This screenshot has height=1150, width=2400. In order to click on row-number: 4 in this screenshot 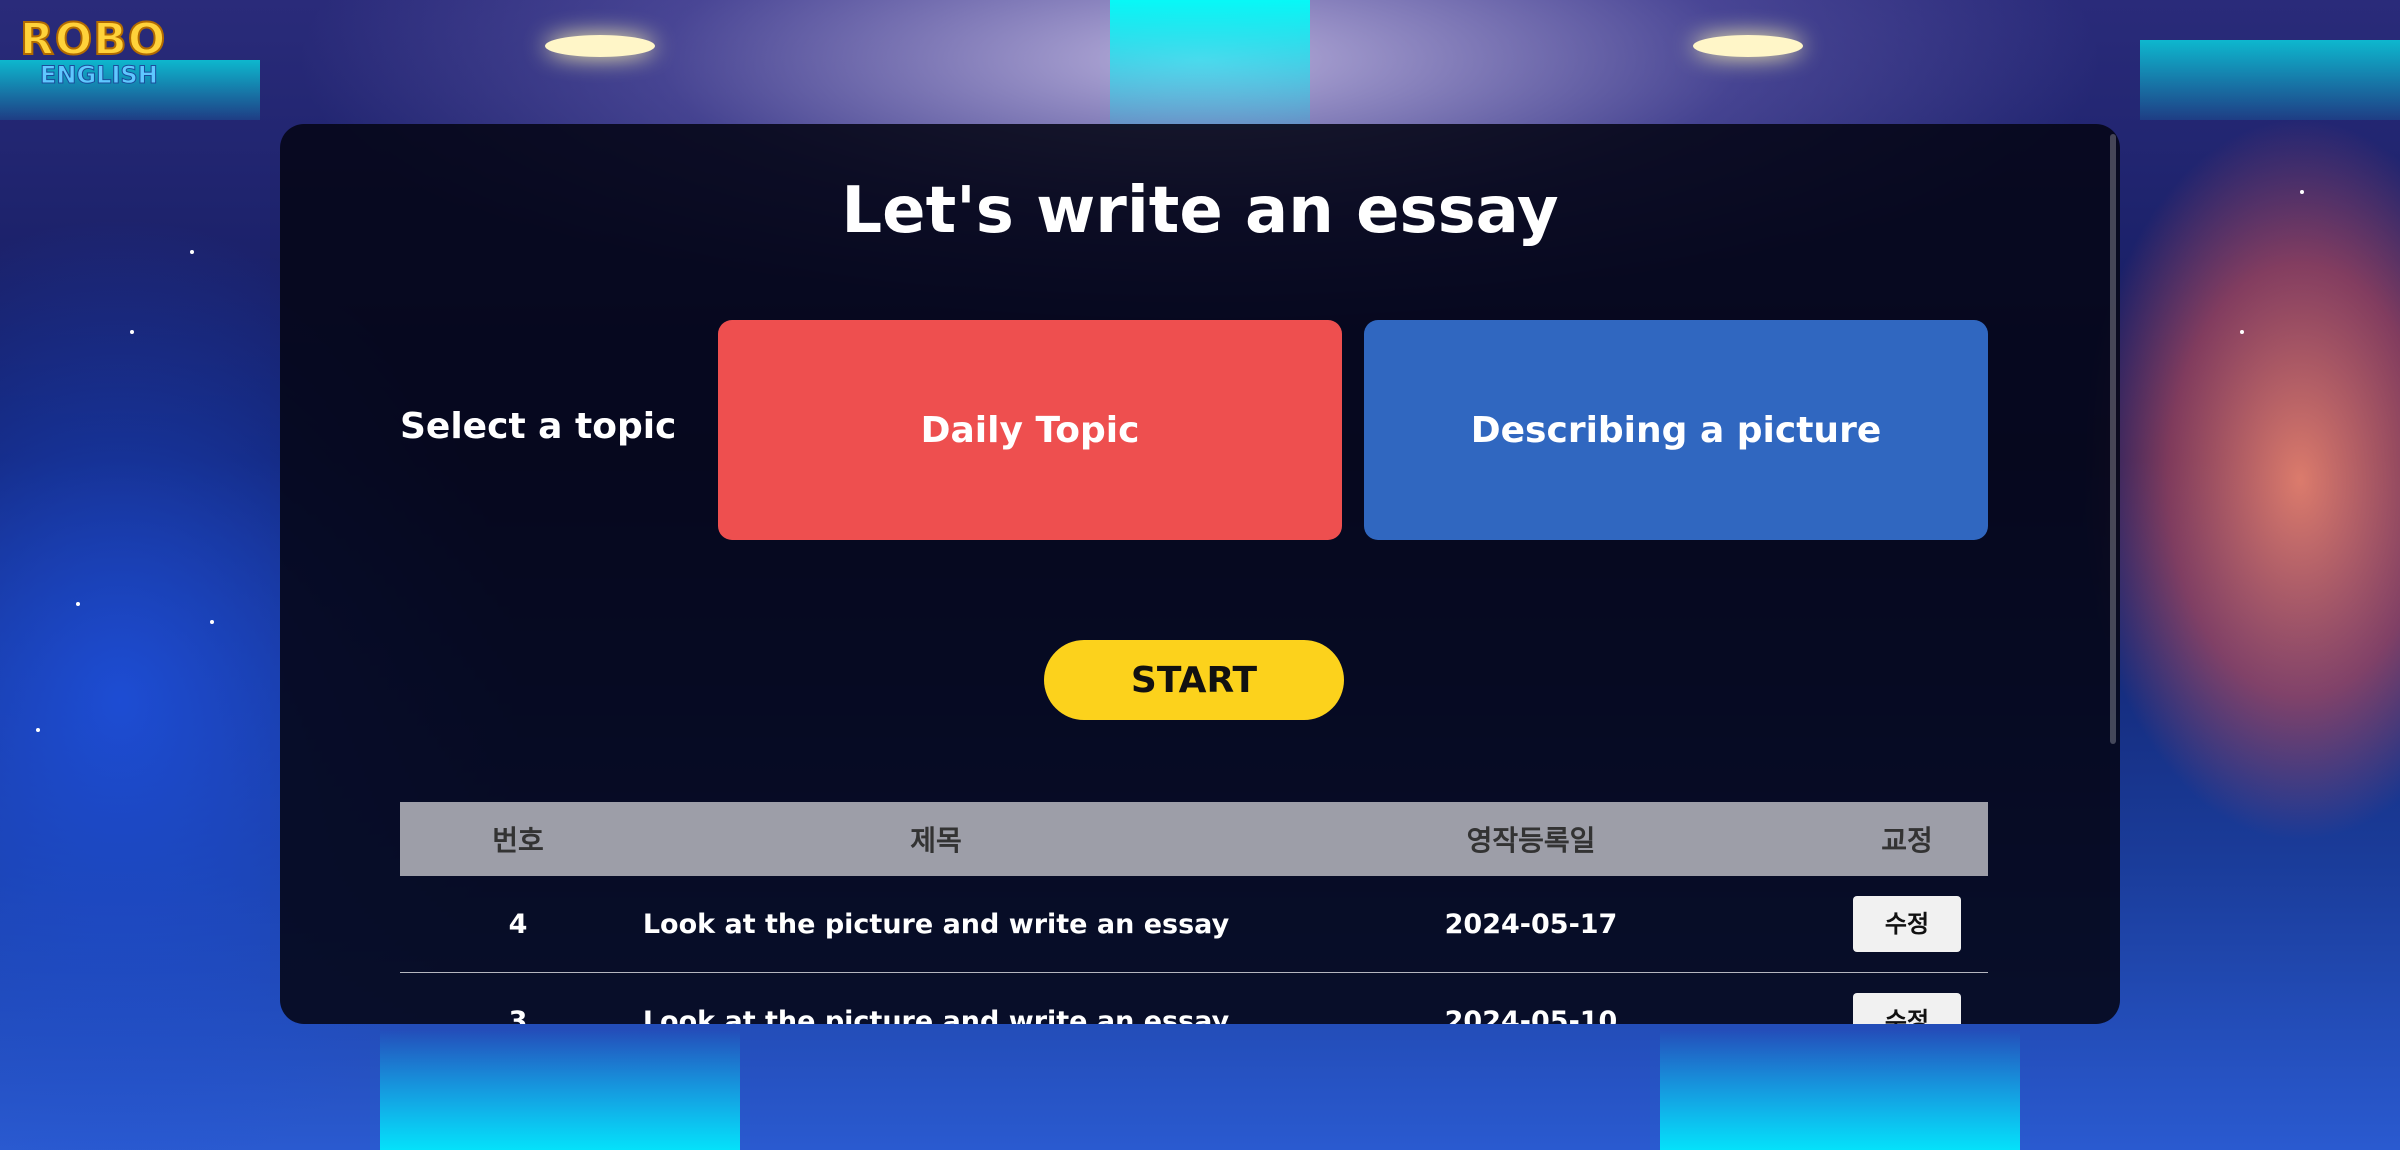, I will do `click(518, 924)`.